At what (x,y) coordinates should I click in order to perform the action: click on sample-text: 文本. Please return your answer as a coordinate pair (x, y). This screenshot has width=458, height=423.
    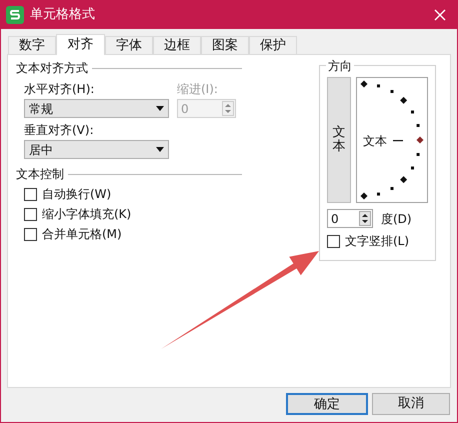
    Looking at the image, I should click on (375, 141).